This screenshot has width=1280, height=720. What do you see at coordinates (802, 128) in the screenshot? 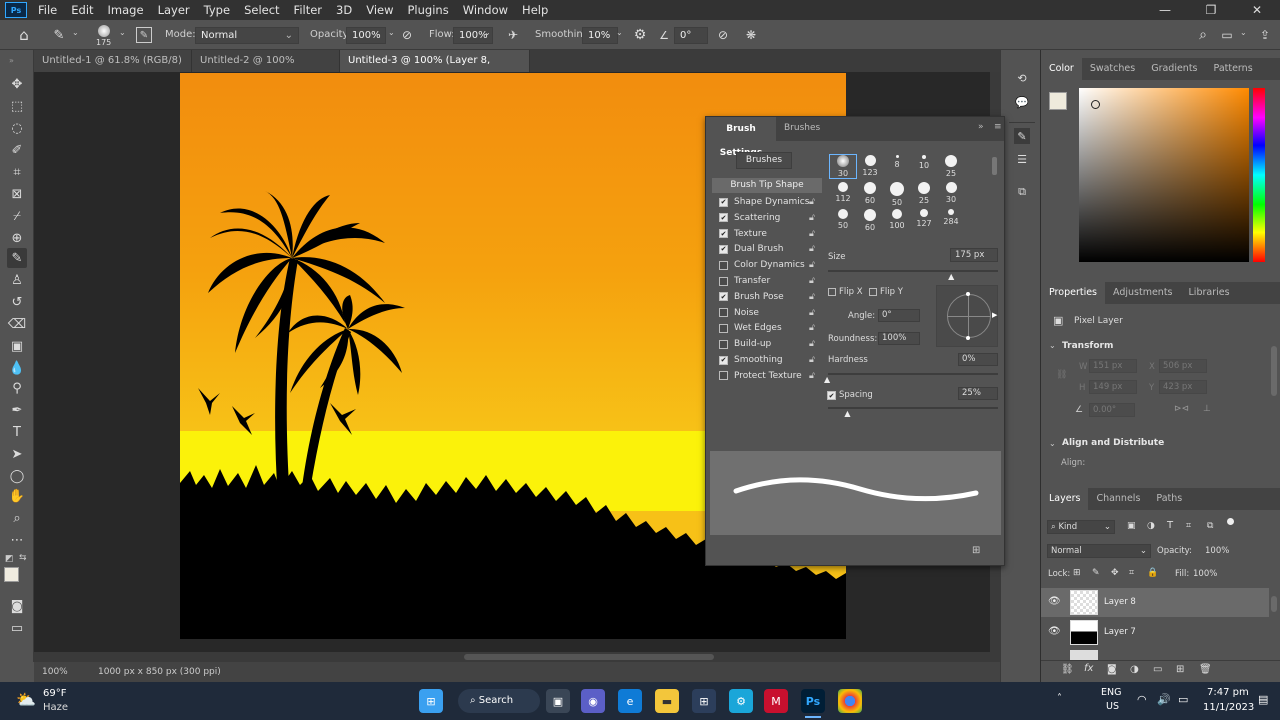
I see `tab-brushes: Brushes` at bounding box center [802, 128].